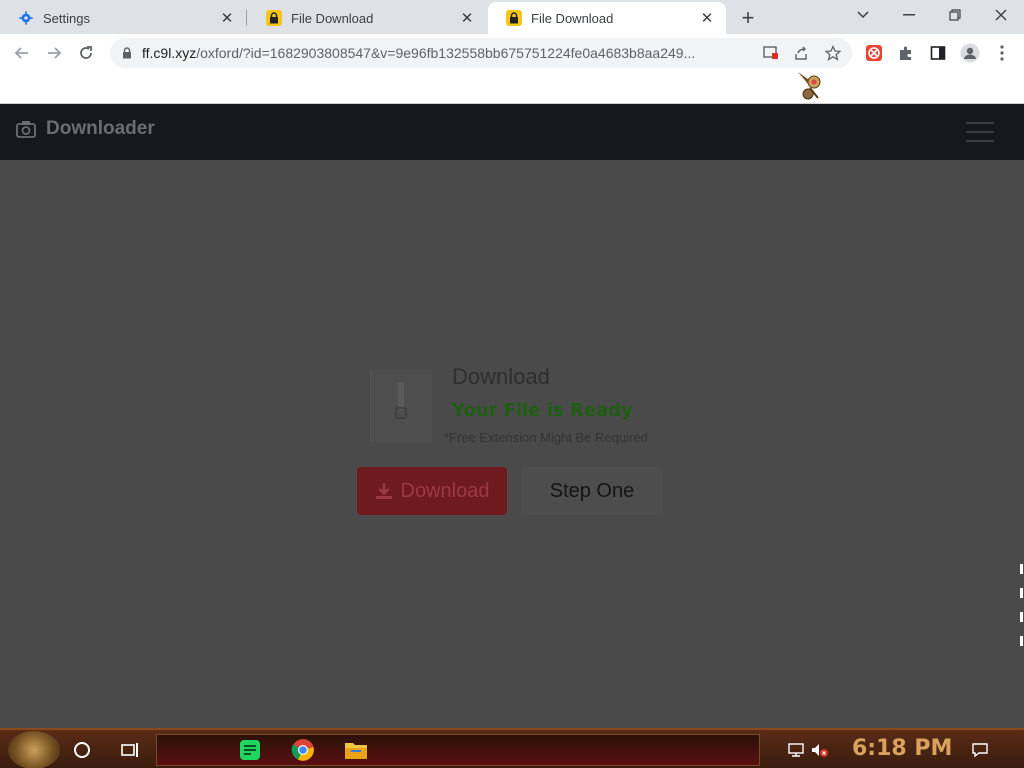 Image resolution: width=1024 pixels, height=768 pixels. I want to click on new-tab-button: +, so click(748, 17).